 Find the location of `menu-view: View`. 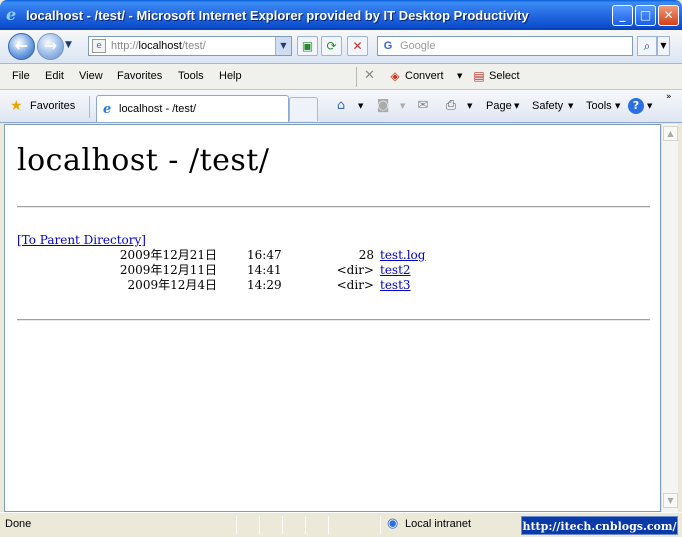

menu-view: View is located at coordinates (91, 76).